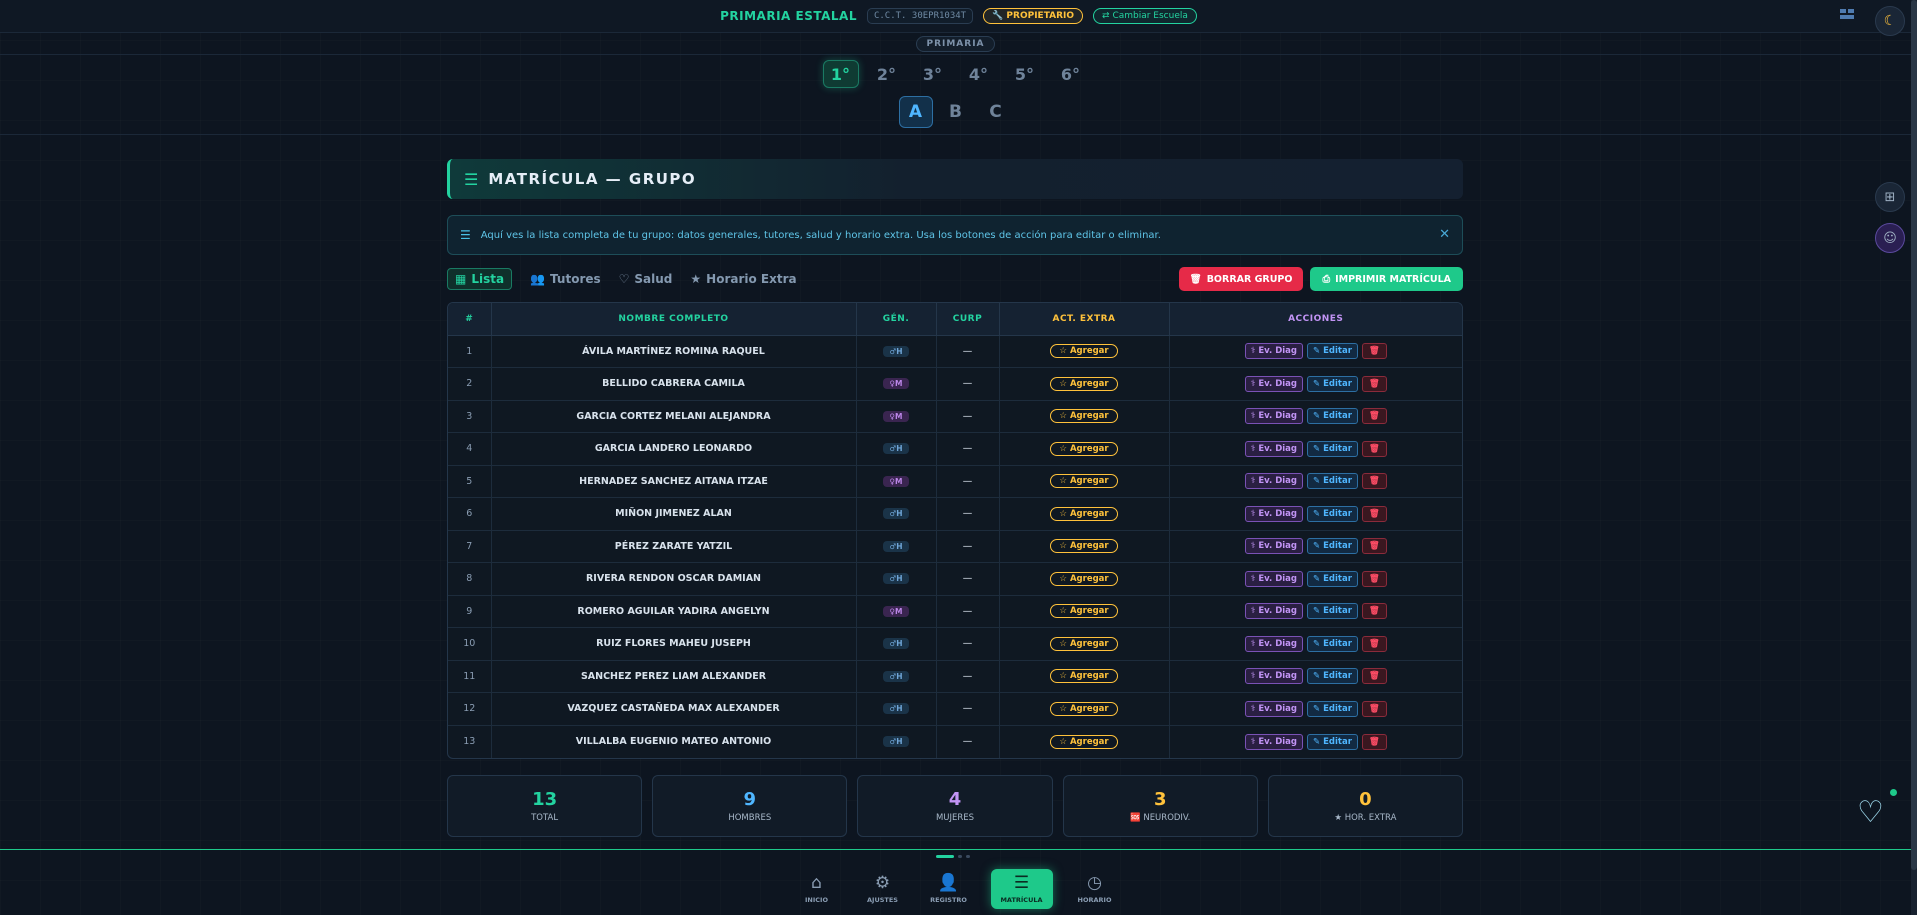 The image size is (1917, 915). Describe the element at coordinates (750, 817) in the screenshot. I see `stat-label: HOMBRES` at that location.